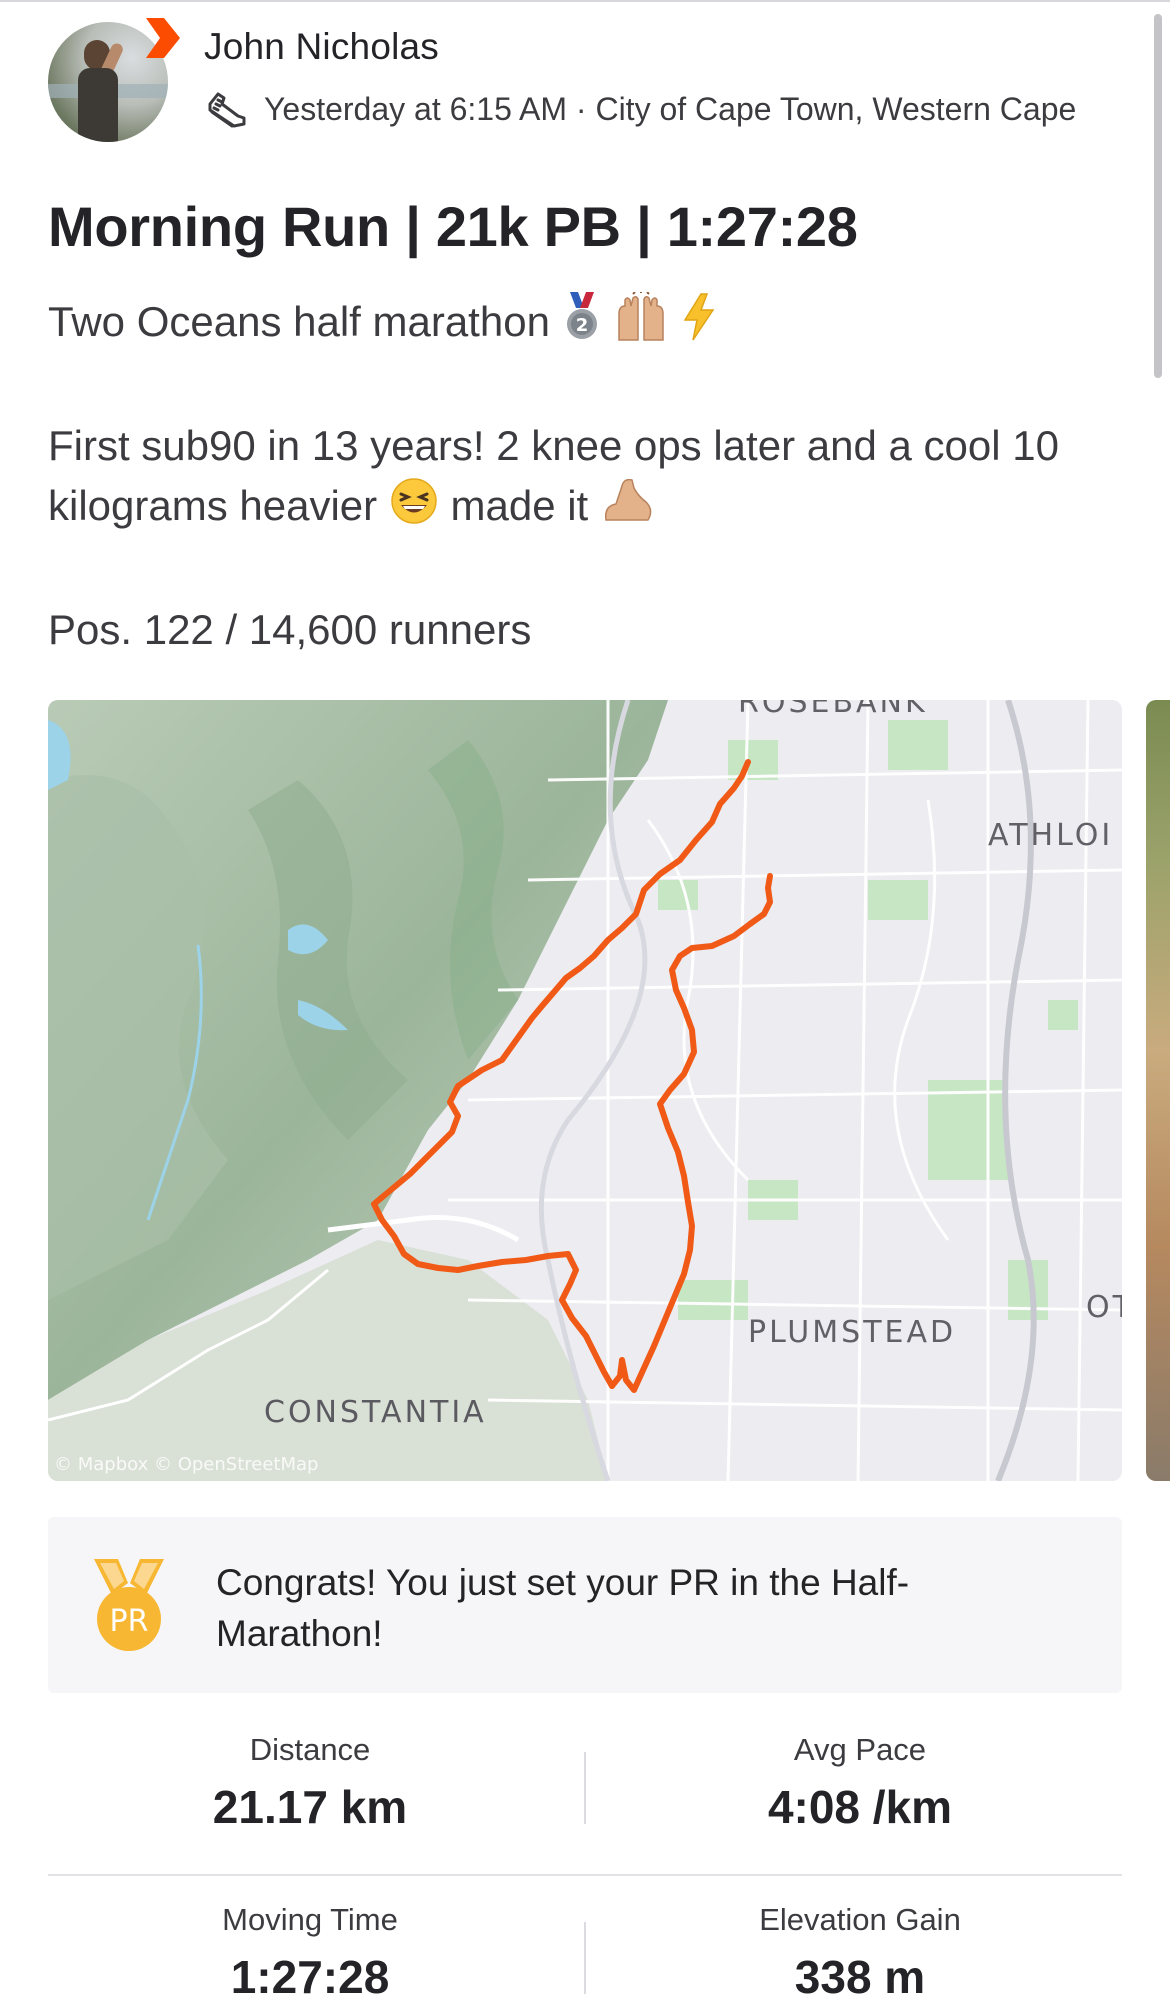 This screenshot has width=1170, height=2009. I want to click on stat-avg-pace: Avg Pace 4:08 /km, so click(860, 1783).